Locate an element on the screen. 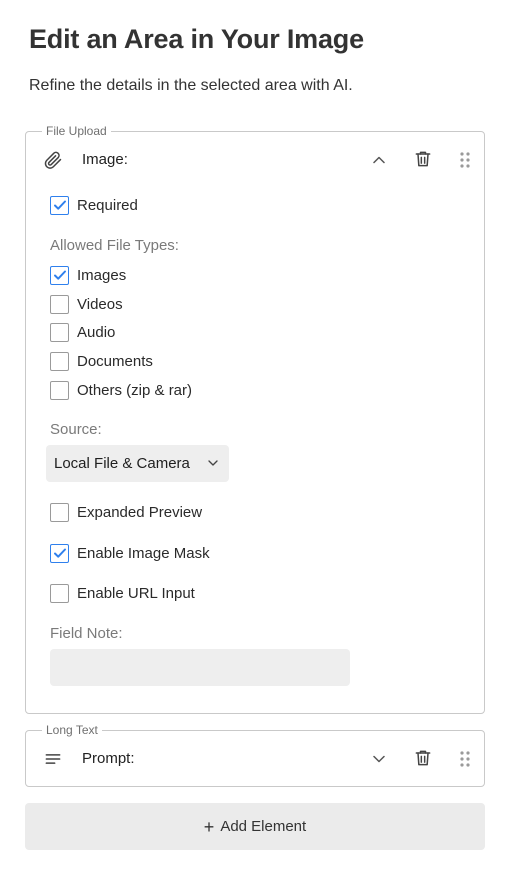 This screenshot has width=517, height=881. enable-image-mask-checkbox: Enable Image Mask is located at coordinates (130, 553).